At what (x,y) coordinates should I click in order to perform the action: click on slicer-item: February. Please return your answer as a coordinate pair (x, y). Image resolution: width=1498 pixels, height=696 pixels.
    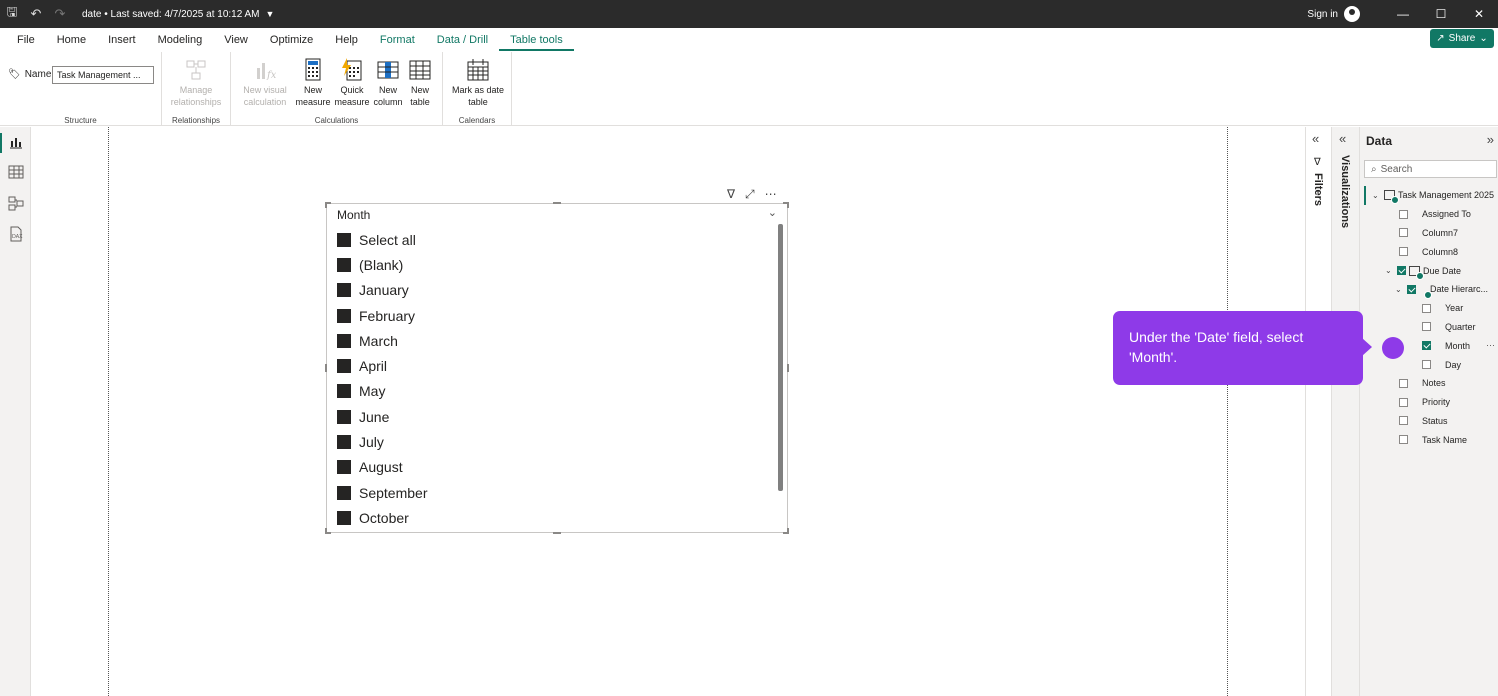
    Looking at the image, I should click on (382, 315).